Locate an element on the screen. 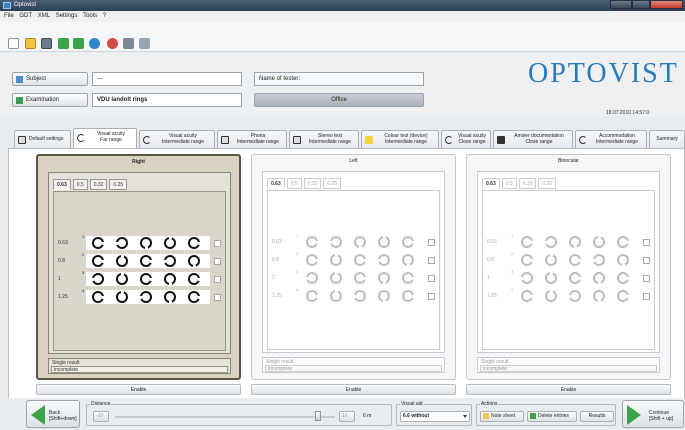  distance-slider-thumb is located at coordinates (318, 416).